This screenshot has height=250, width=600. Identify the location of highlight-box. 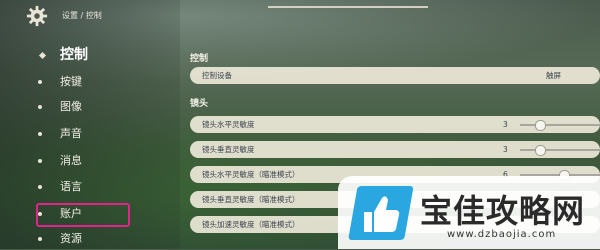
(83, 215).